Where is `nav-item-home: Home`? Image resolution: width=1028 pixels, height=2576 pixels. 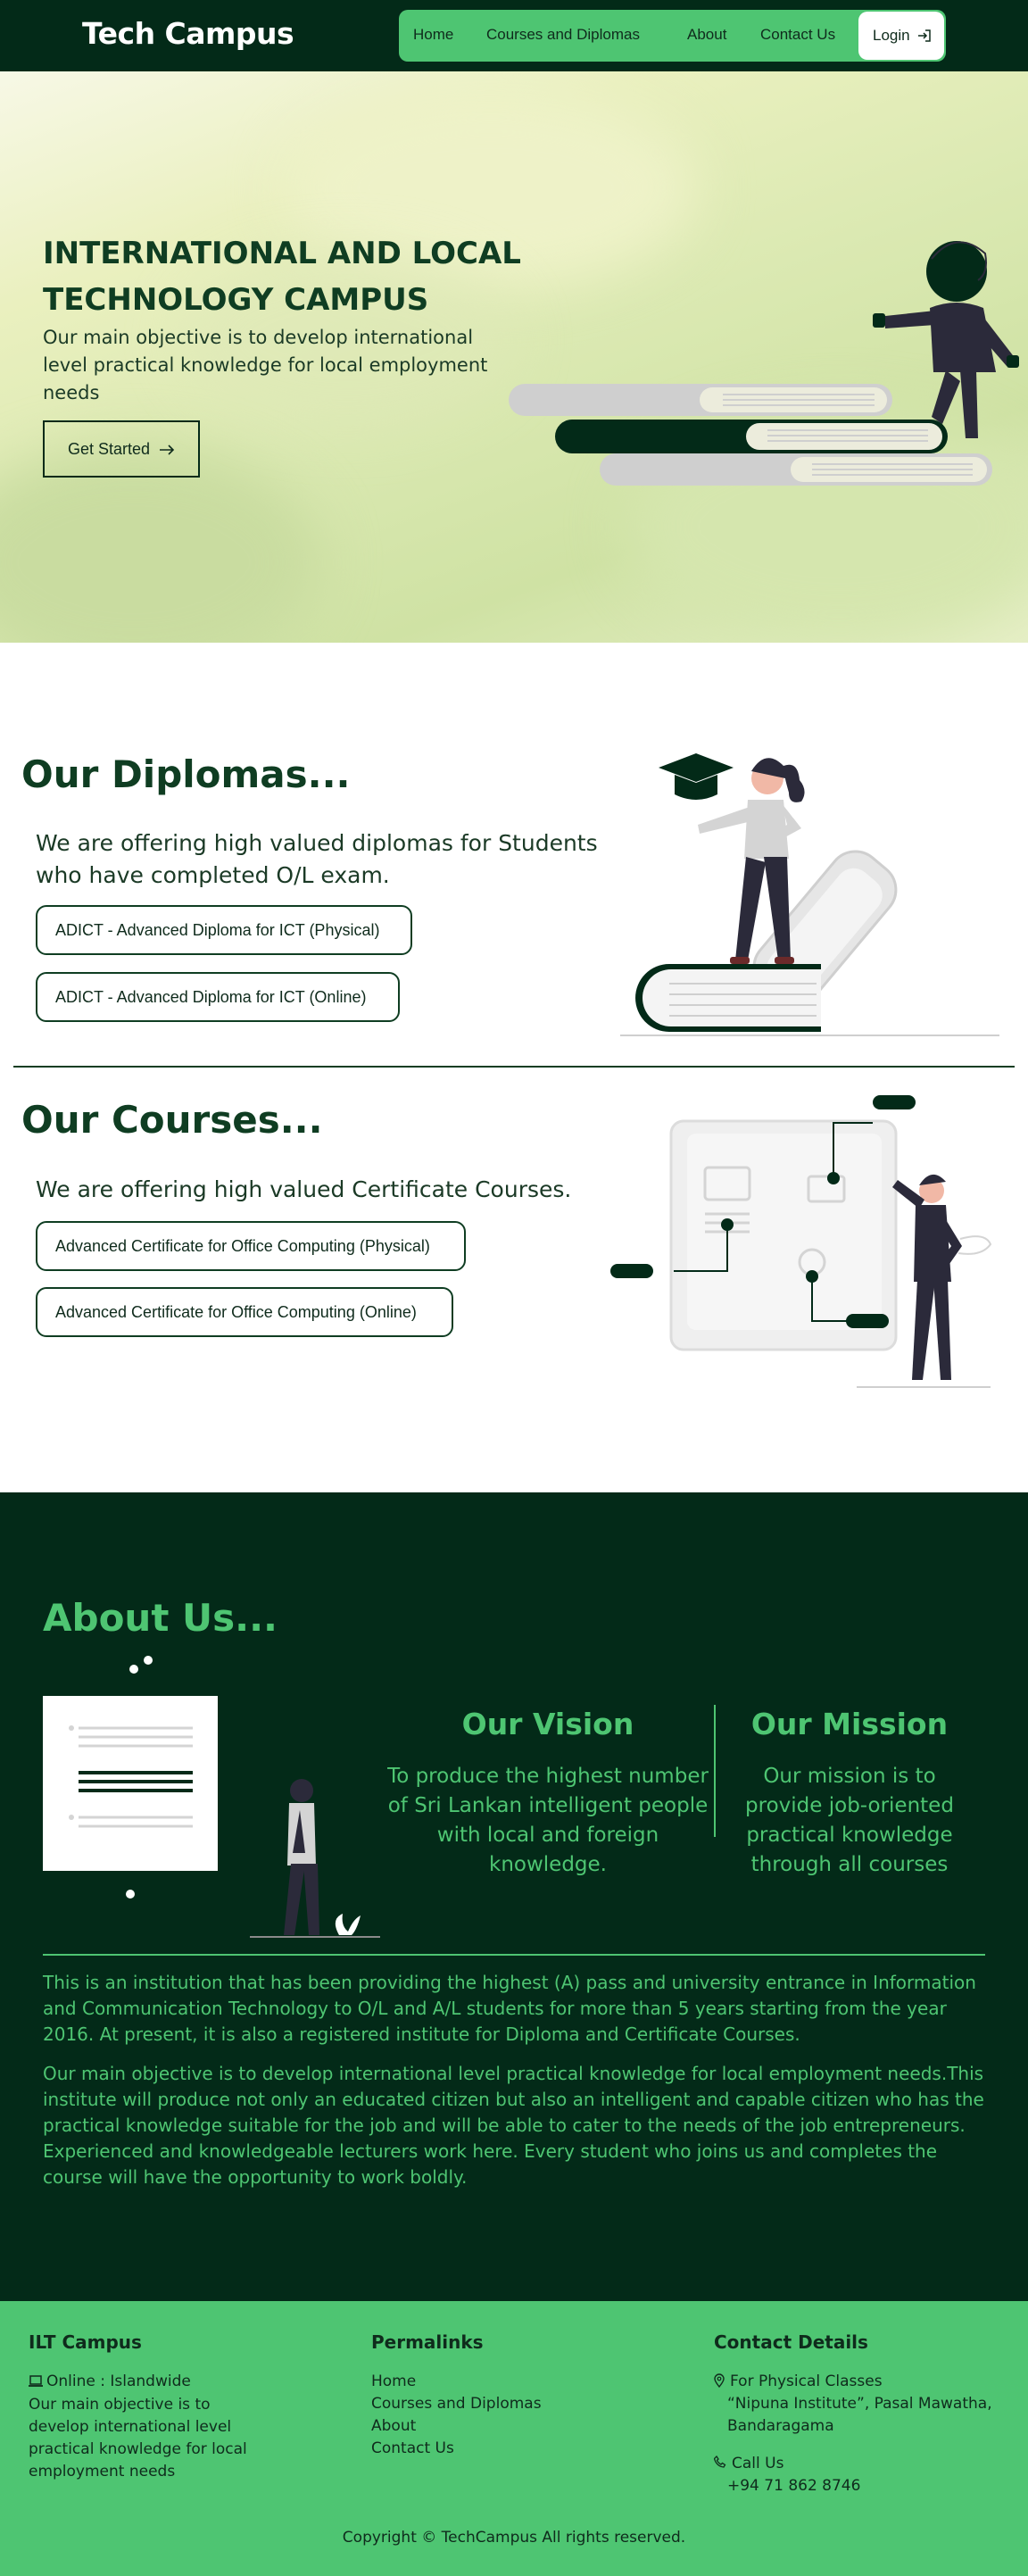
nav-item-home: Home is located at coordinates (433, 35).